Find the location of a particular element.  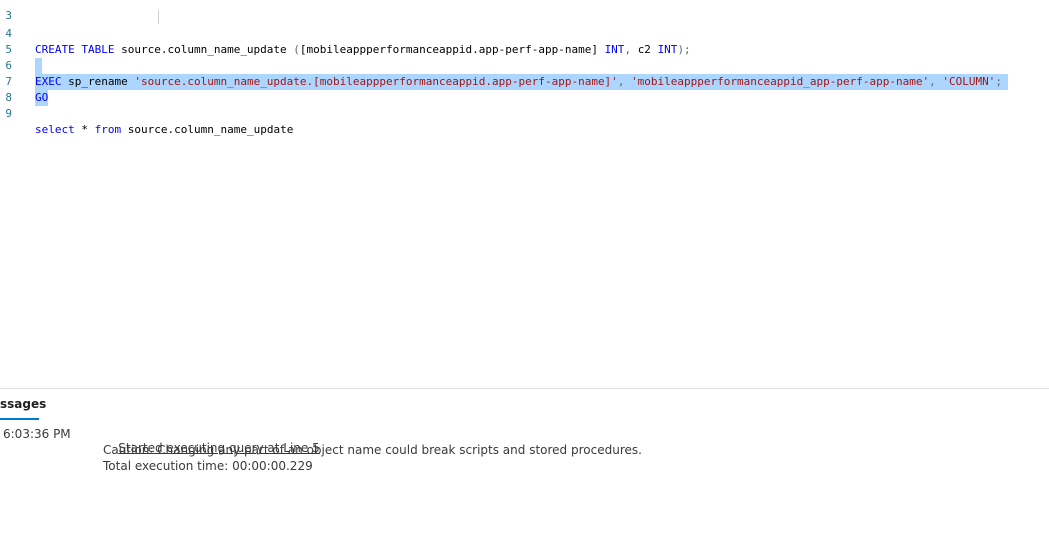

code-text: select * from source.column_name_update is located at coordinates (164, 130).